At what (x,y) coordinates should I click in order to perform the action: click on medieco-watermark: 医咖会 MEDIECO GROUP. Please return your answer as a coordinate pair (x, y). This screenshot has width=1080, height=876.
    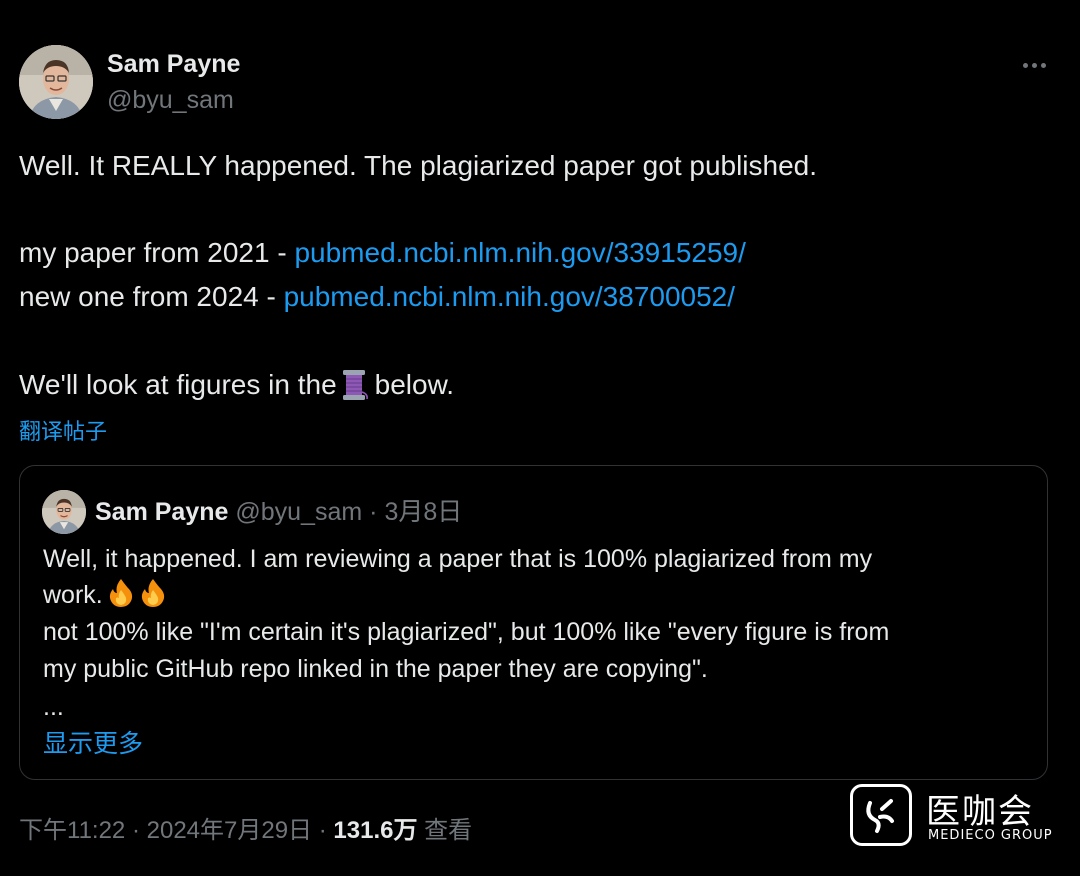
    Looking at the image, I should click on (955, 817).